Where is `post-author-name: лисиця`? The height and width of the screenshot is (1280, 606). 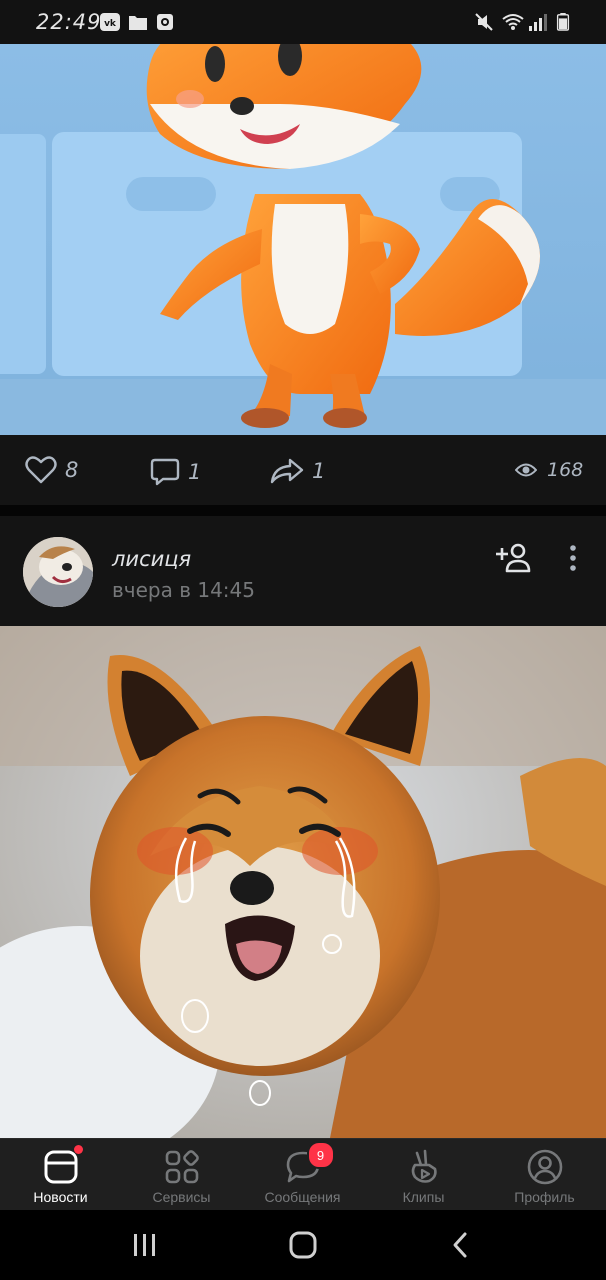
post-author-name: лисиця is located at coordinates (151, 559).